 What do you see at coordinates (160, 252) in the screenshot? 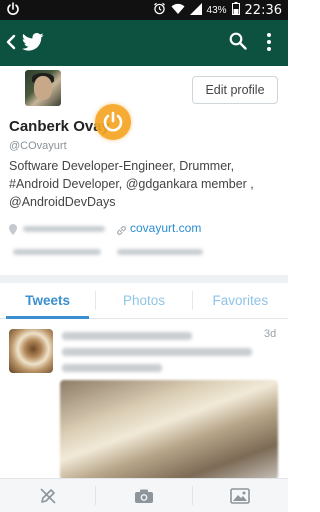
I see `followers-stat-blurred` at bounding box center [160, 252].